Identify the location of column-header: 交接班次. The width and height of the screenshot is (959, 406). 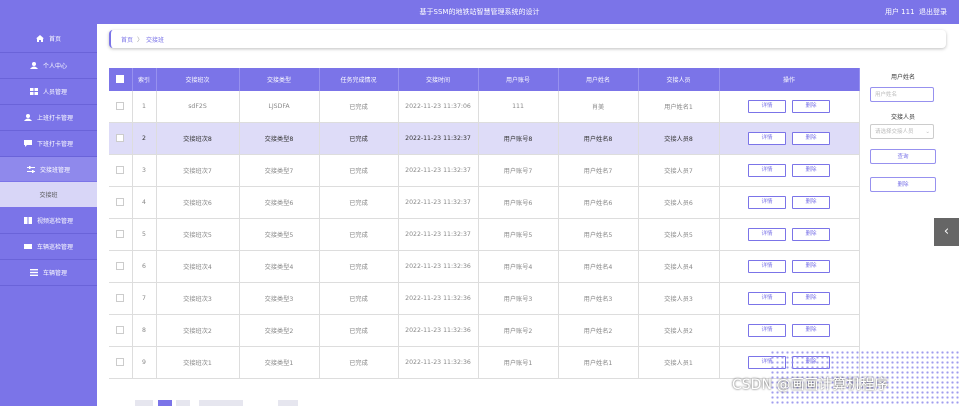
(198, 79).